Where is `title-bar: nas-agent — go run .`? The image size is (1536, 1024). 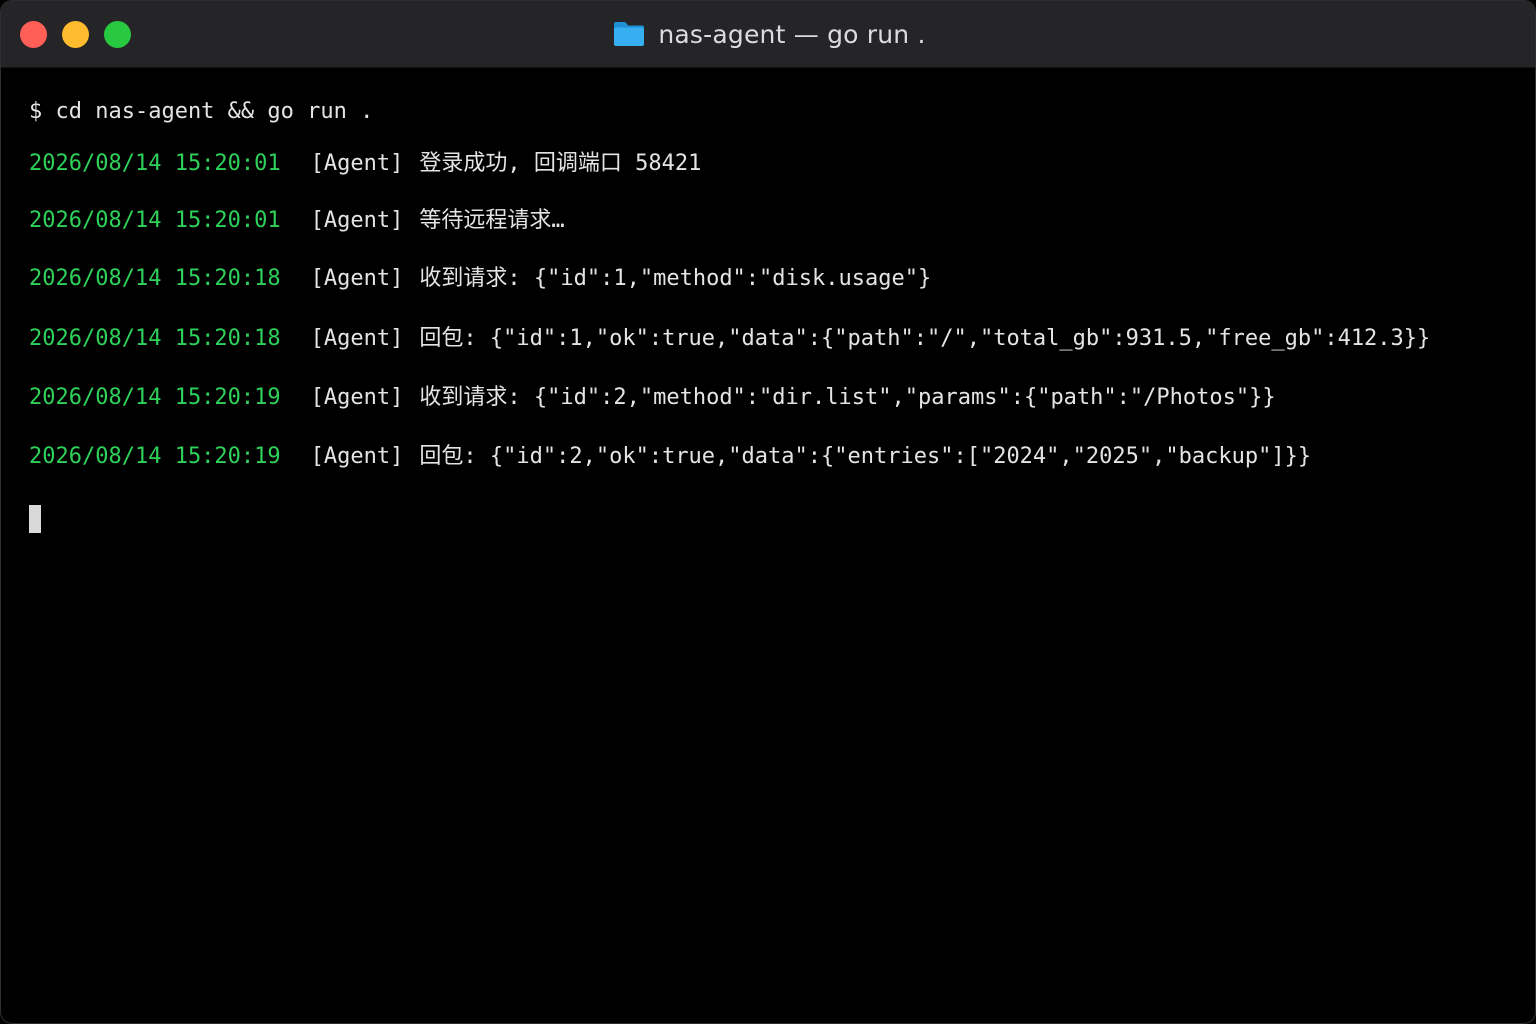
title-bar: nas-agent — go run . is located at coordinates (768, 34).